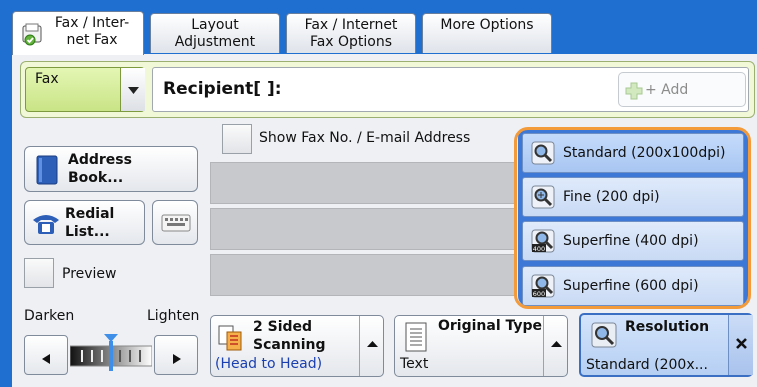 Image resolution: width=757 pixels, height=387 pixels. I want to click on original-type-value: Text, so click(414, 364).